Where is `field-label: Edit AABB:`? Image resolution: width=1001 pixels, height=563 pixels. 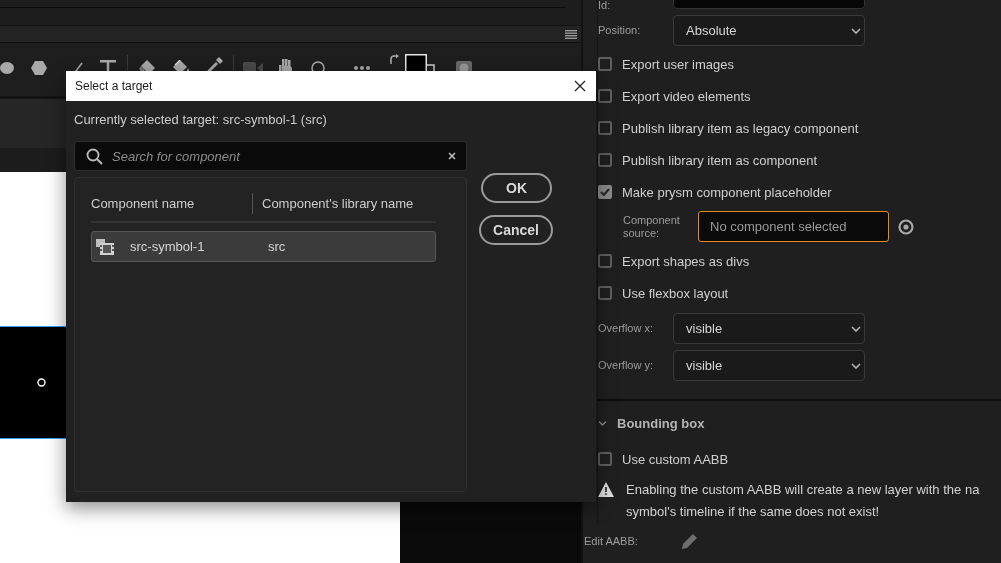 field-label: Edit AABB: is located at coordinates (611, 541).